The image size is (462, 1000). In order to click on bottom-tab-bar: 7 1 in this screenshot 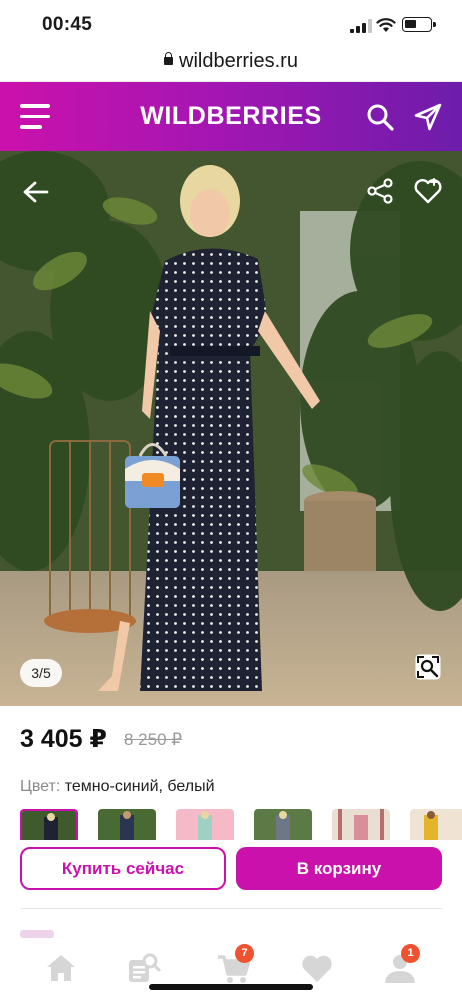, I will do `click(231, 970)`.